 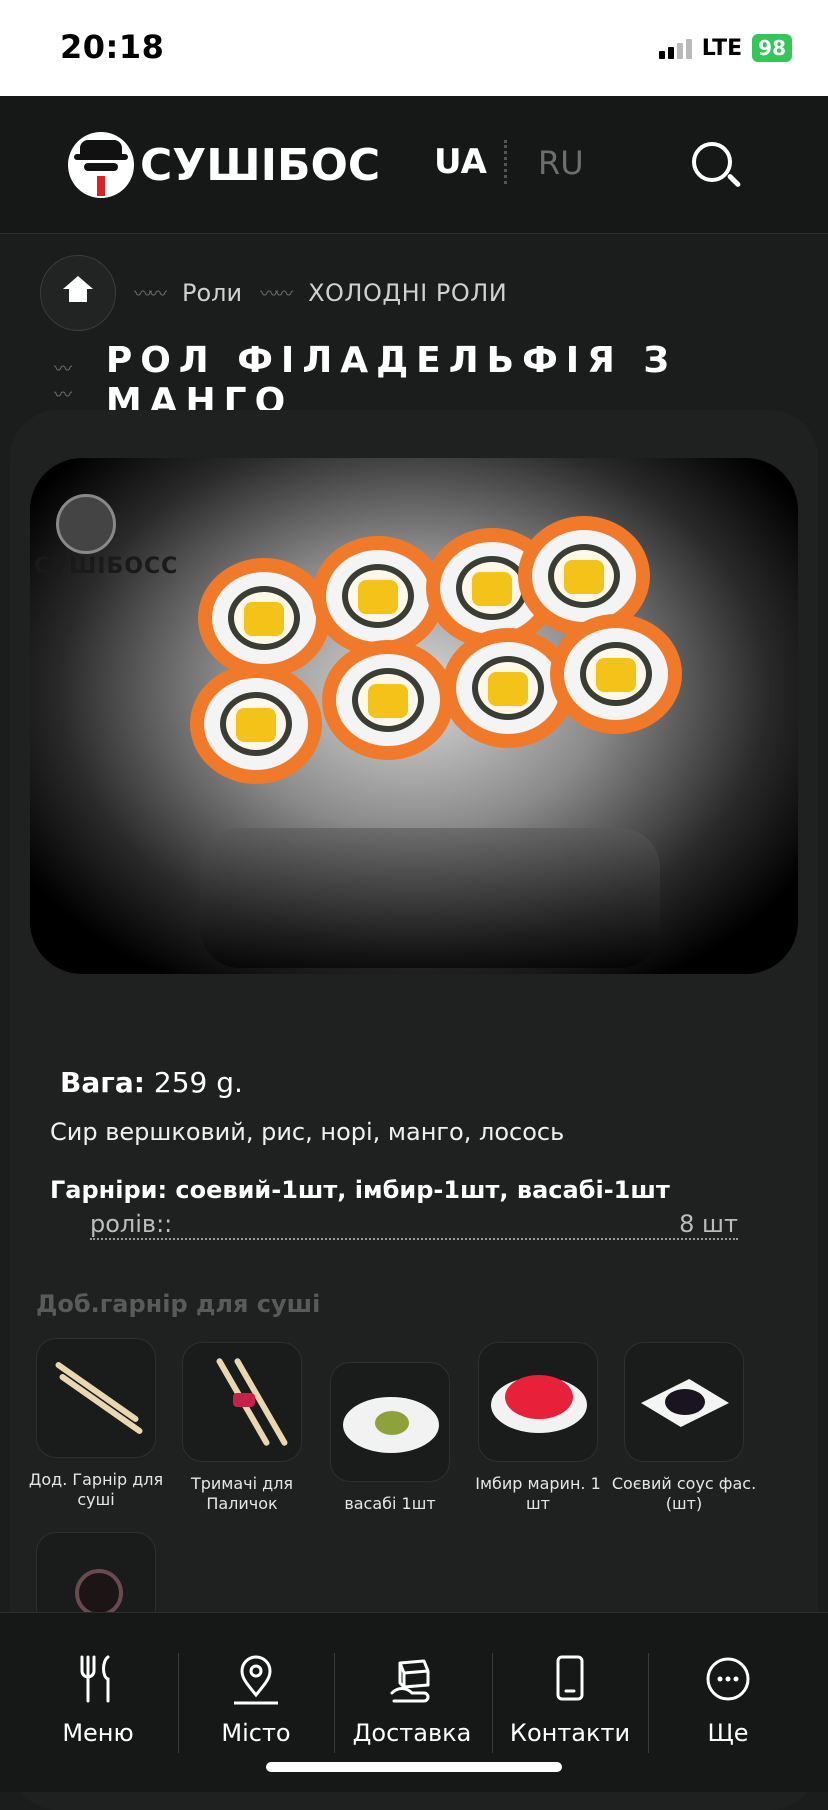 What do you see at coordinates (390, 1422) in the screenshot?
I see `wasabi-icon` at bounding box center [390, 1422].